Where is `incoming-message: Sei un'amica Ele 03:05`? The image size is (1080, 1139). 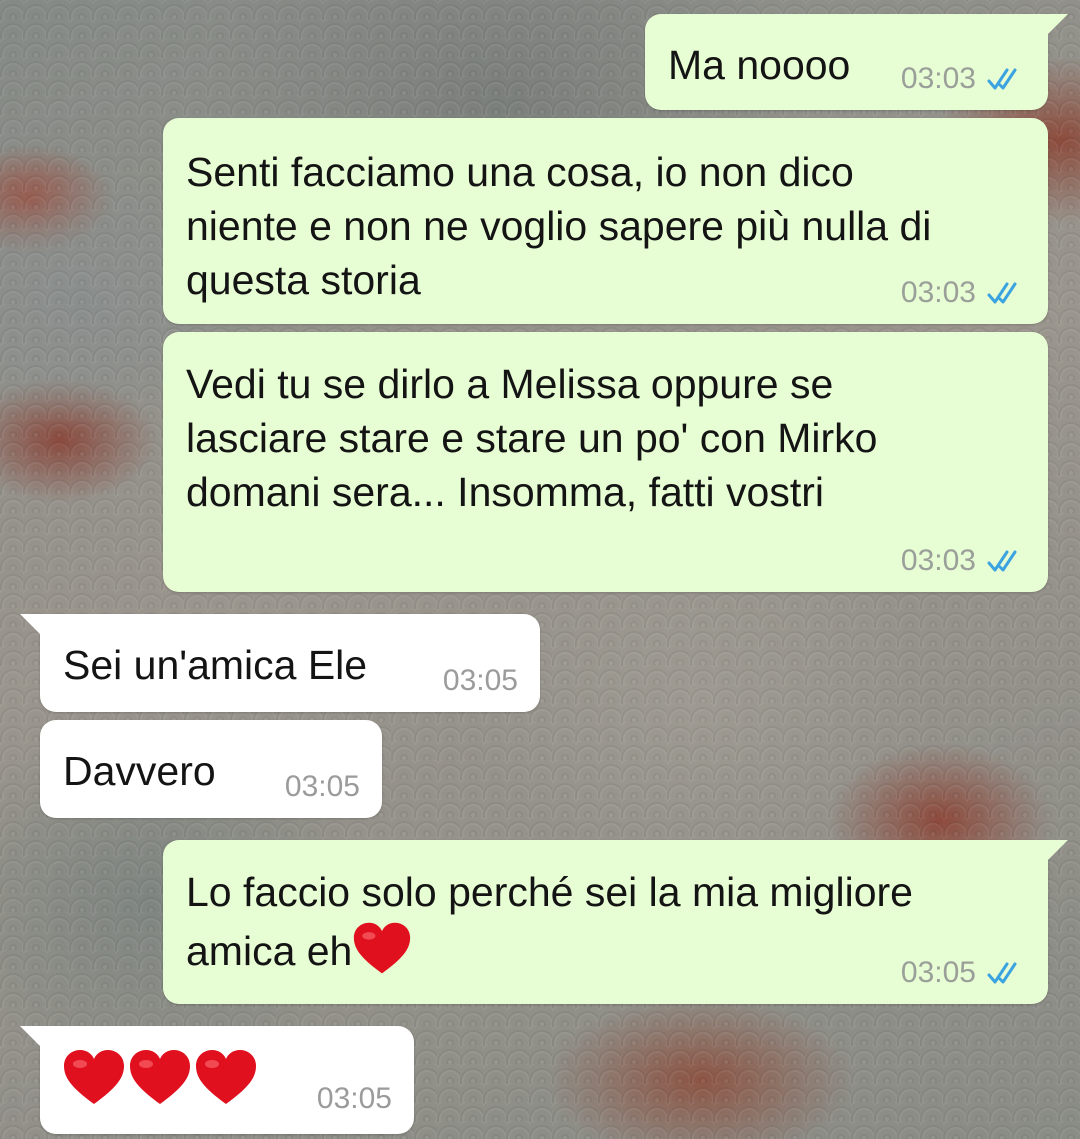
incoming-message: Sei un'amica Ele 03:05 is located at coordinates (280, 663).